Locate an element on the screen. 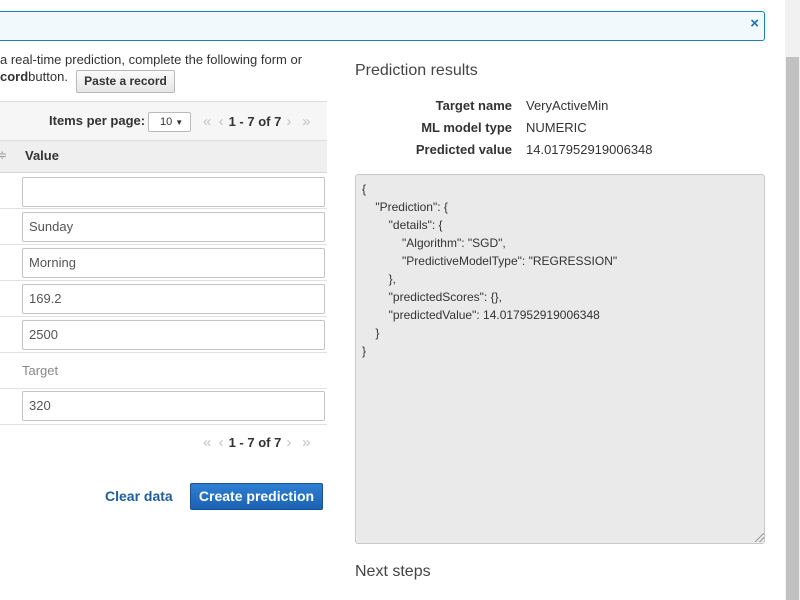 Image resolution: width=800 pixels, height=600 pixels. model-type-label: ML model type is located at coordinates (466, 127).